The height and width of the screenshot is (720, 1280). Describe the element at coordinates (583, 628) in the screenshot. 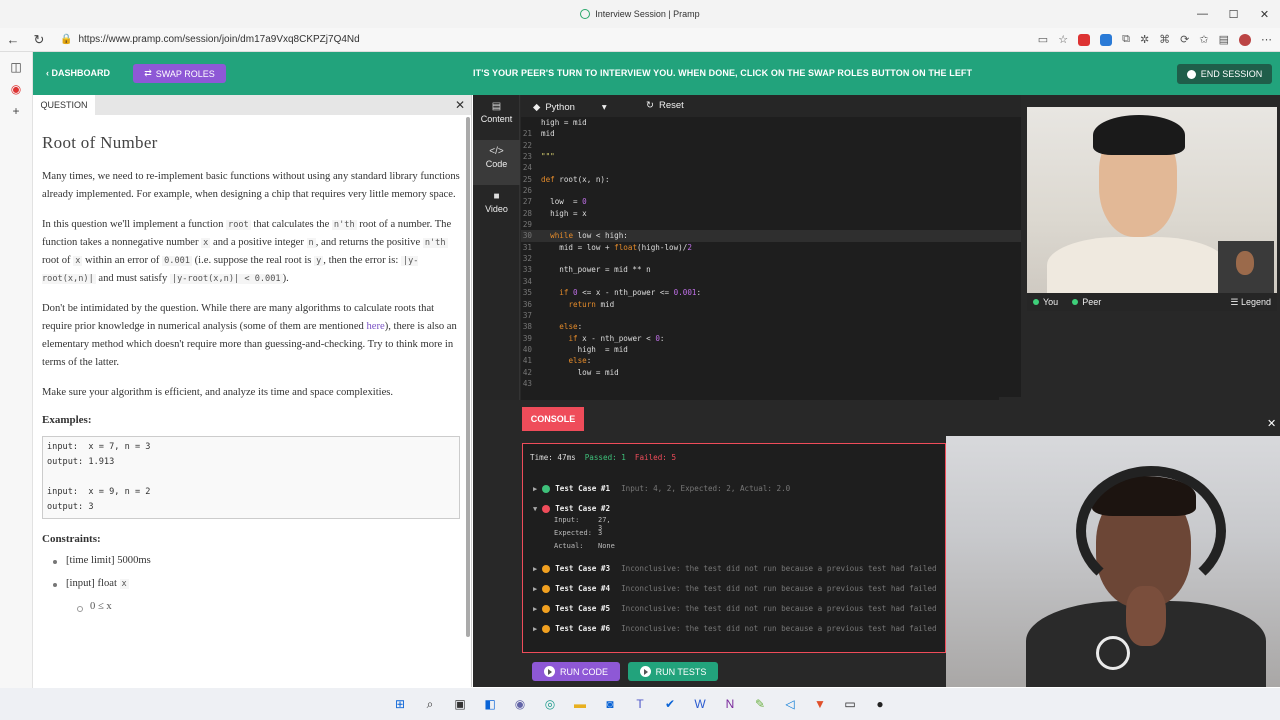

I see `test-case-name: Test Case #6` at that location.